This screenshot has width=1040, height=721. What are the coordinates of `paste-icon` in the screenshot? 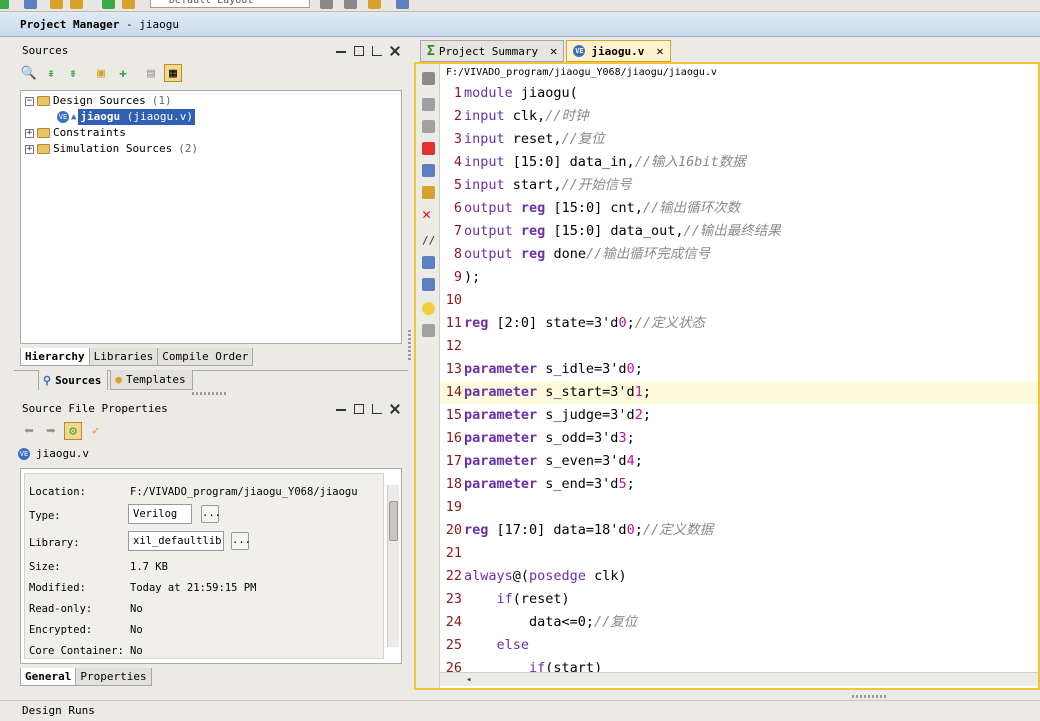 It's located at (428, 192).